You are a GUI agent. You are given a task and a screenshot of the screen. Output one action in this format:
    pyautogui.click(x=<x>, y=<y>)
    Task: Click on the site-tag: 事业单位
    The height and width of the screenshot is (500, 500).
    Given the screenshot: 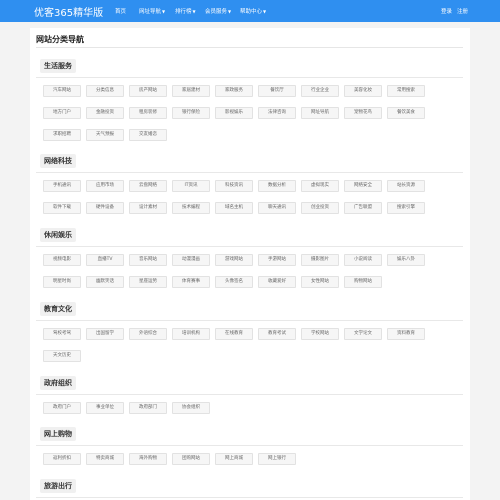 What is the action you would take?
    pyautogui.click(x=105, y=408)
    